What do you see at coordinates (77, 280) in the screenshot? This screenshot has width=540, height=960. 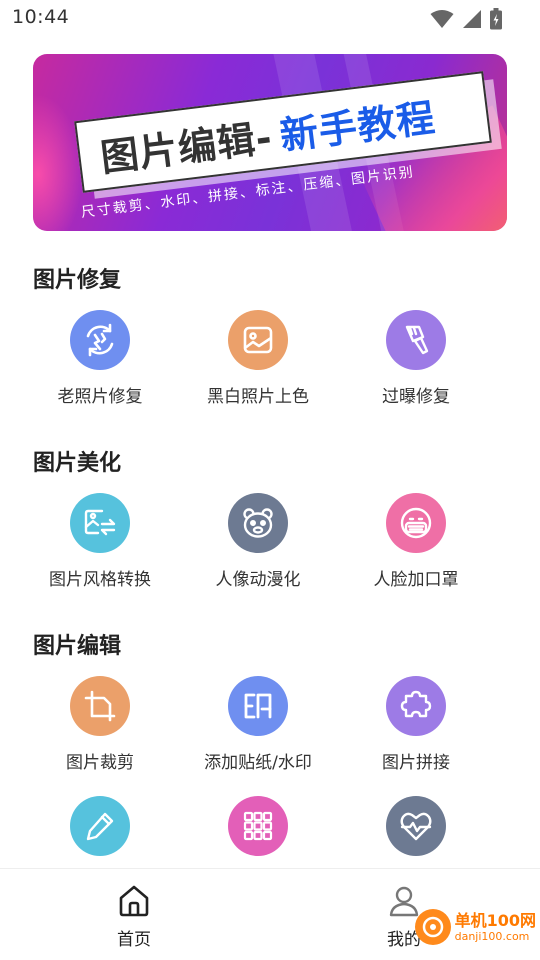 I see `section-title-repair: 图片修复` at bounding box center [77, 280].